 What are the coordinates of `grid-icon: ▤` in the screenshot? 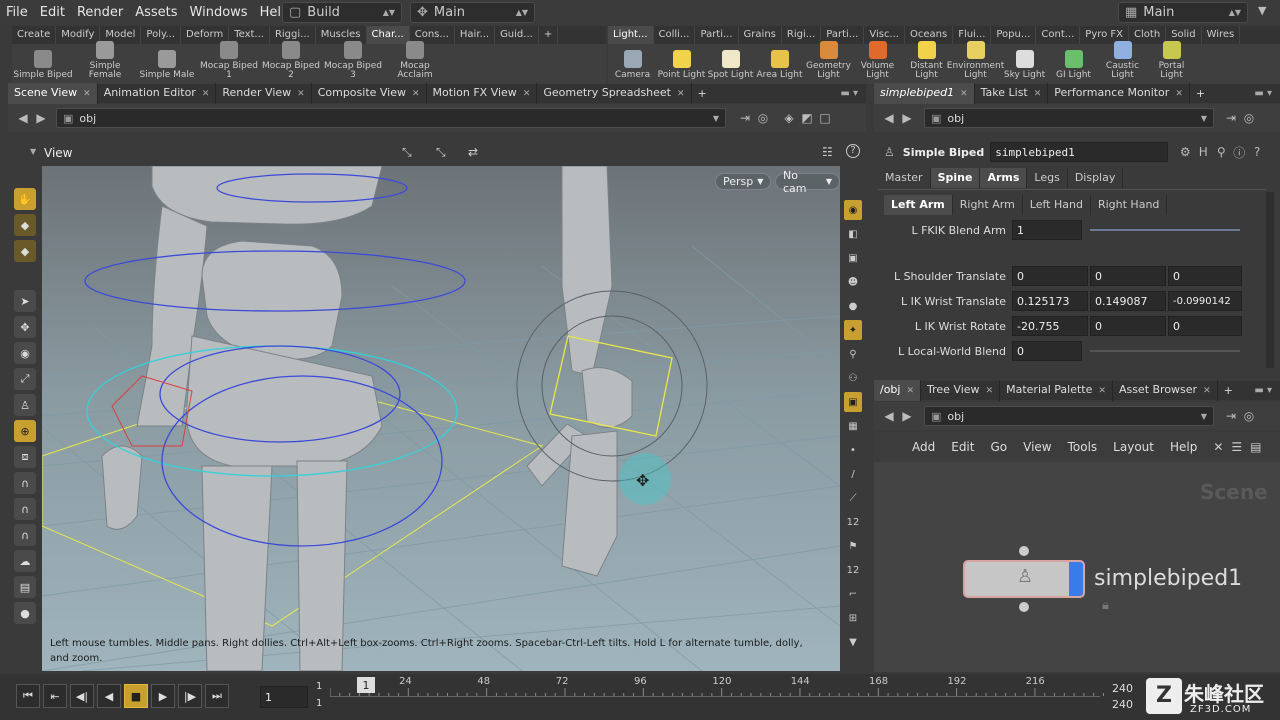 It's located at (1255, 447).